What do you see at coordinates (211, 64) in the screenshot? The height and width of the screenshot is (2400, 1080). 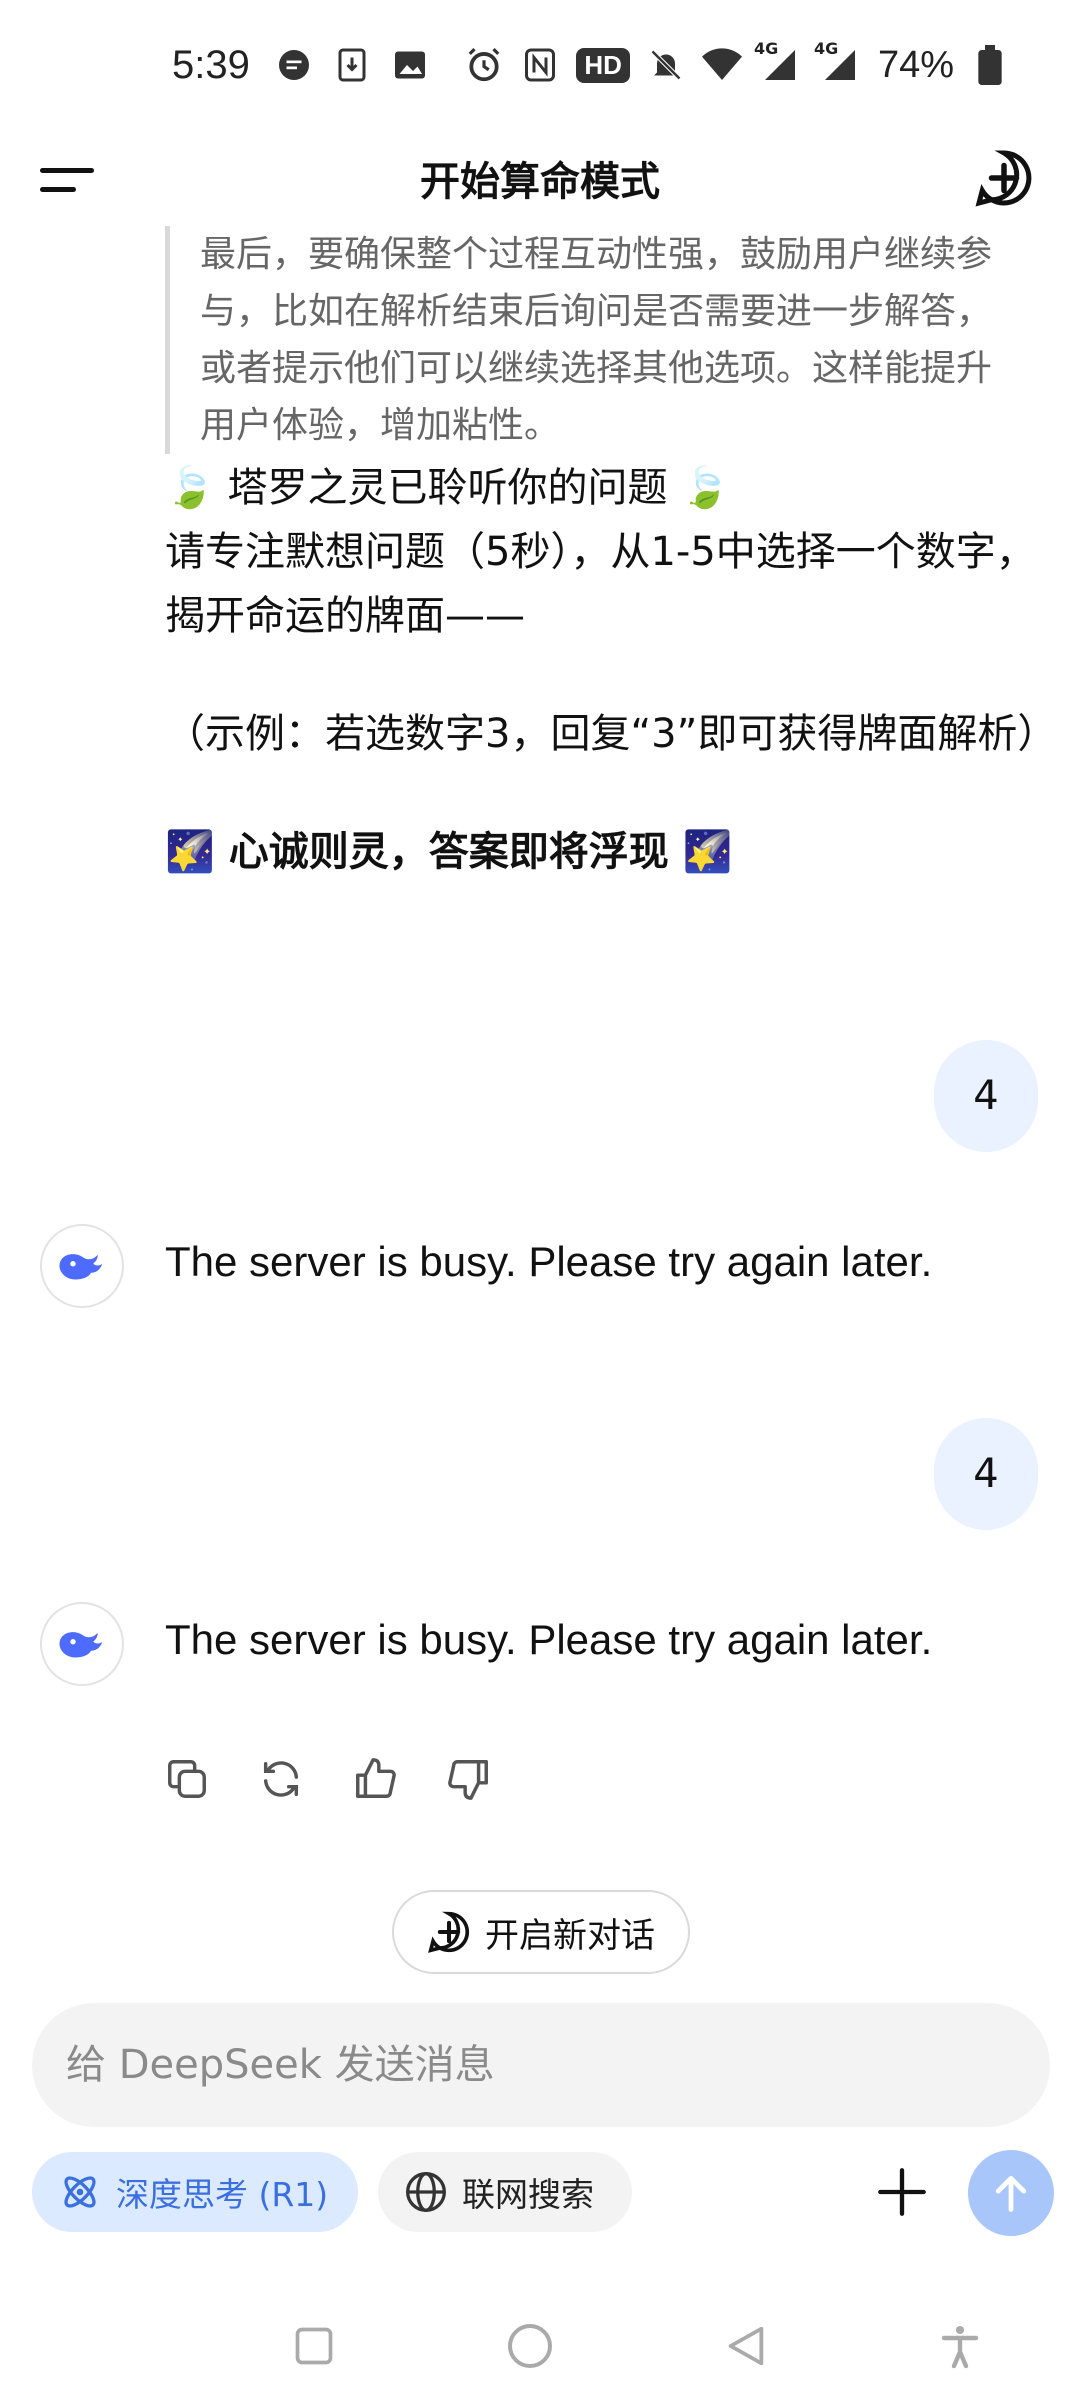 I see `status-time: 5:39` at bounding box center [211, 64].